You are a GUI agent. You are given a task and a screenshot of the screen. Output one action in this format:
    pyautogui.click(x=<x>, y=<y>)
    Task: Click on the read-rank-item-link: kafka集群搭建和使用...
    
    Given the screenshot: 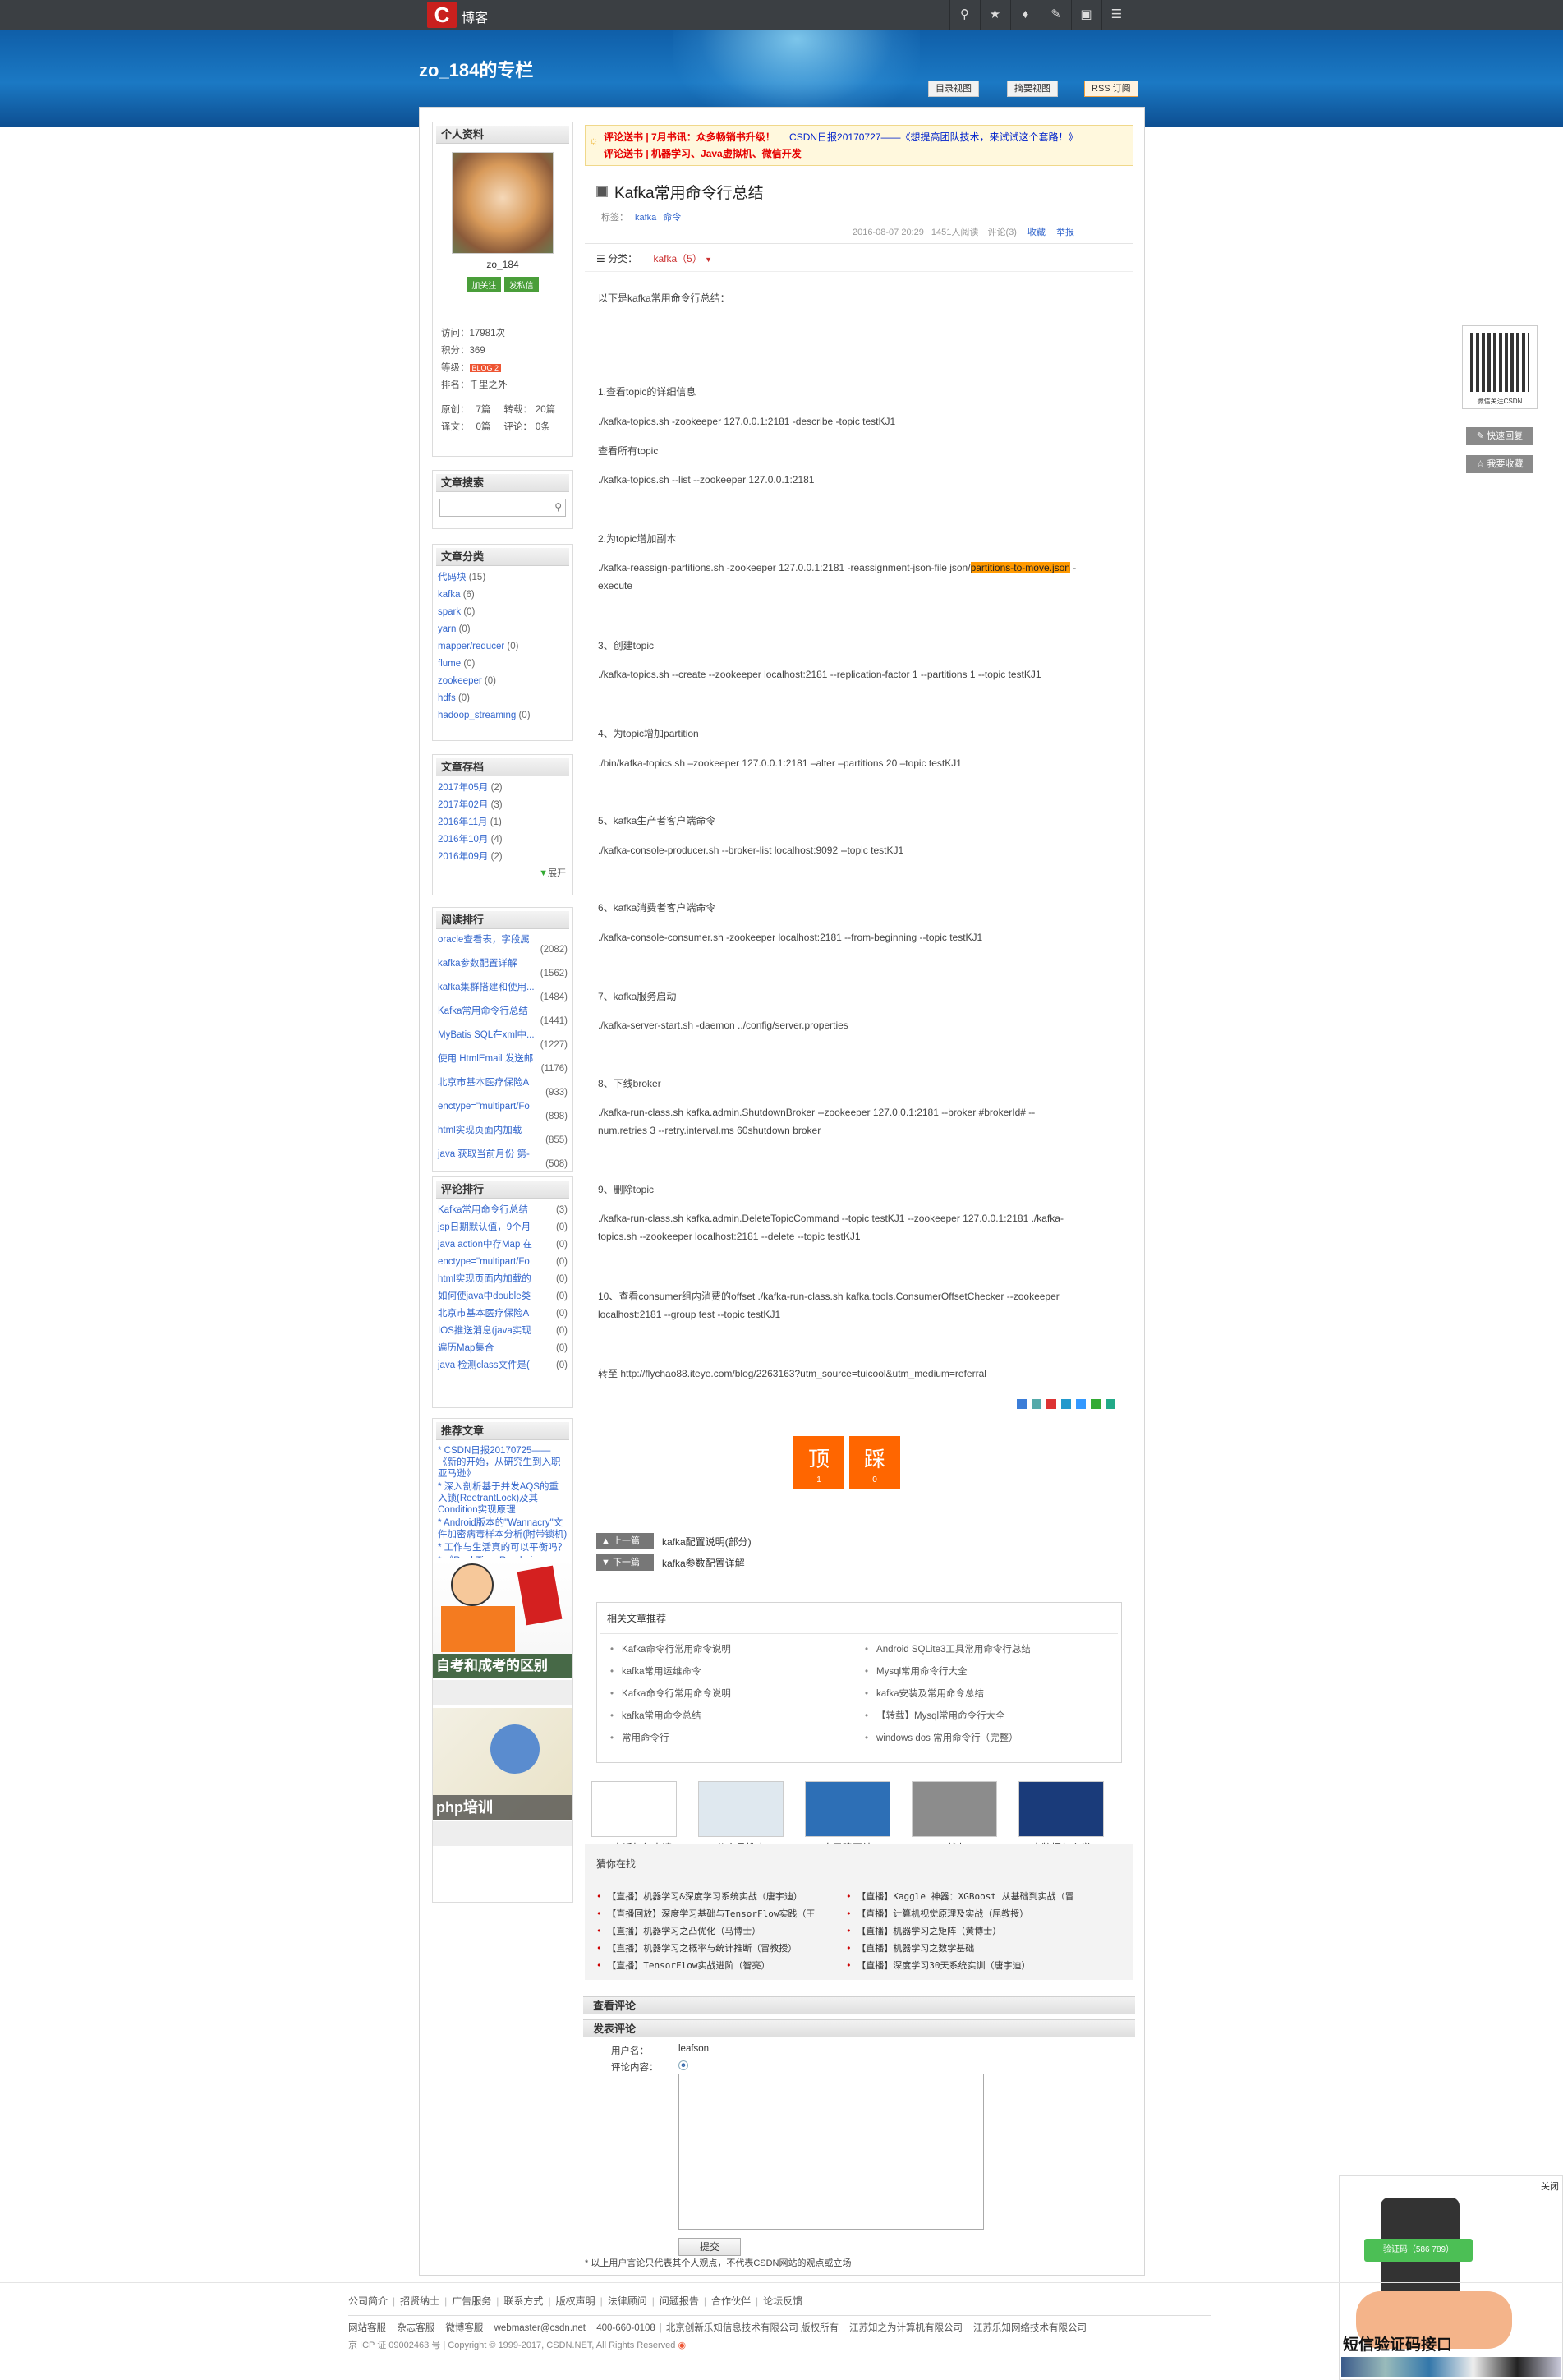 What is the action you would take?
    pyautogui.click(x=486, y=987)
    